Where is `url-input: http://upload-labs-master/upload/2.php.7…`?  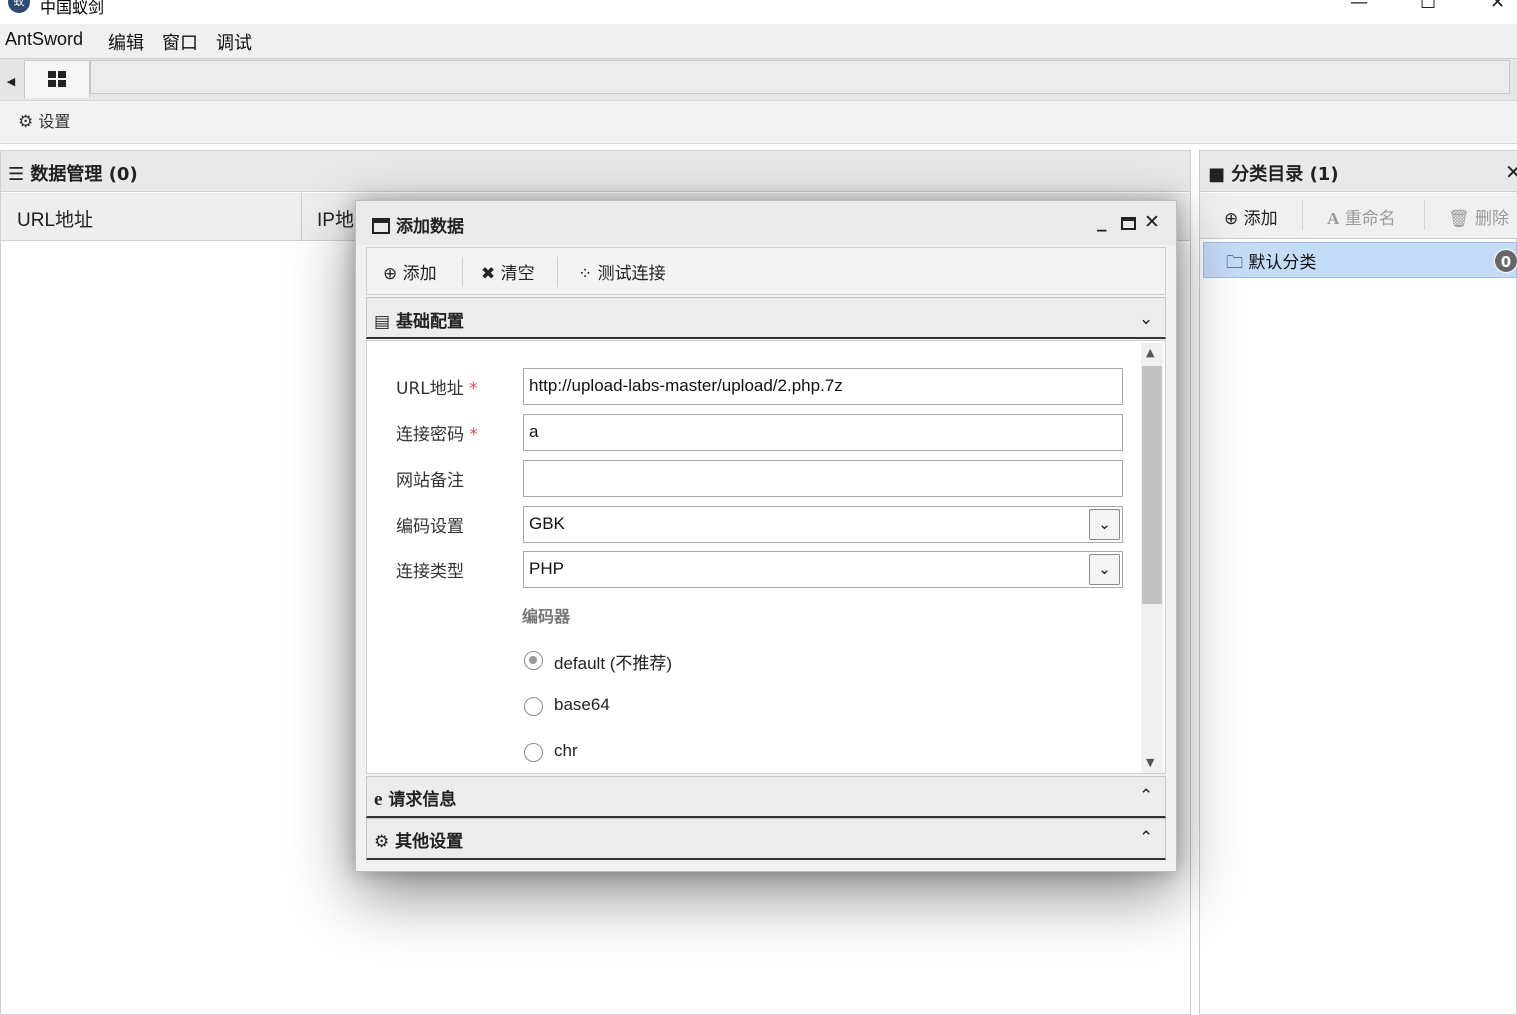 url-input: http://upload-labs-master/upload/2.php.7… is located at coordinates (823, 386).